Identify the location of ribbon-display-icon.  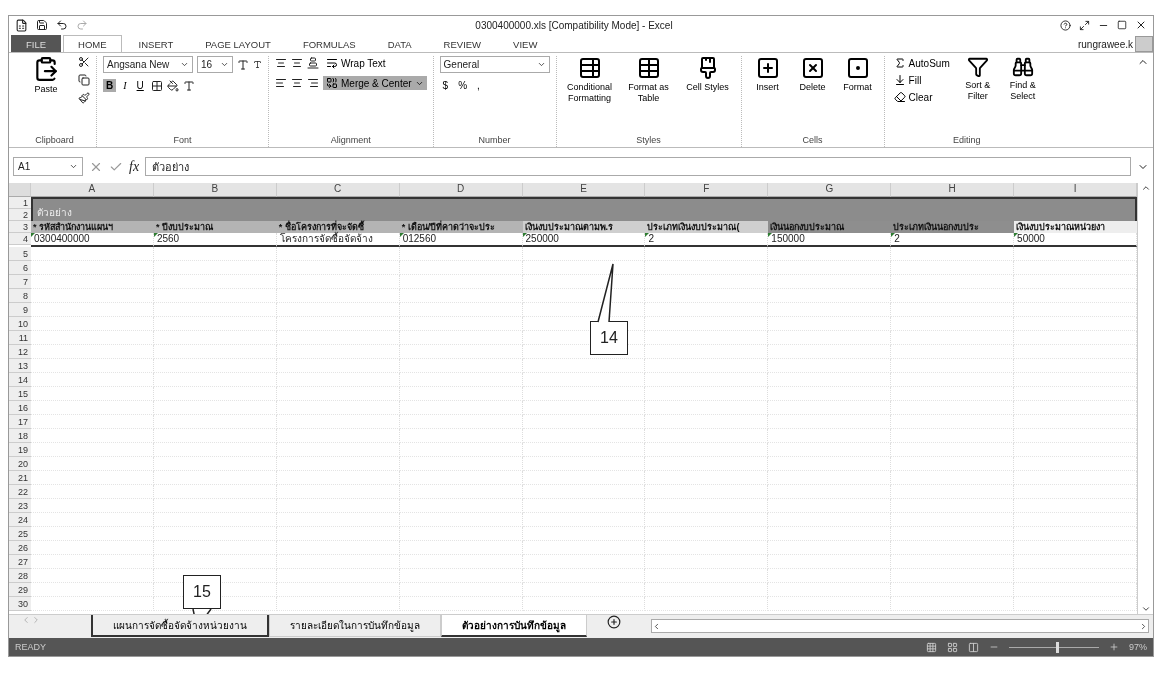
(1084, 25).